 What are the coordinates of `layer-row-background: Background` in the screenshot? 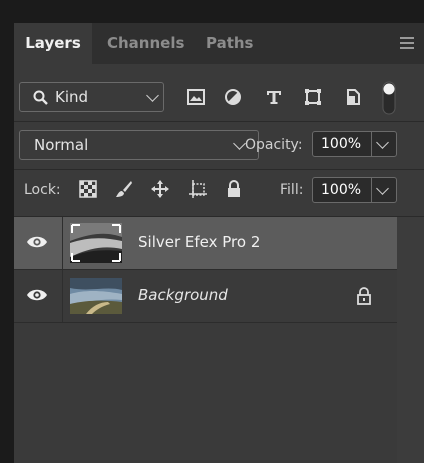 It's located at (205, 296).